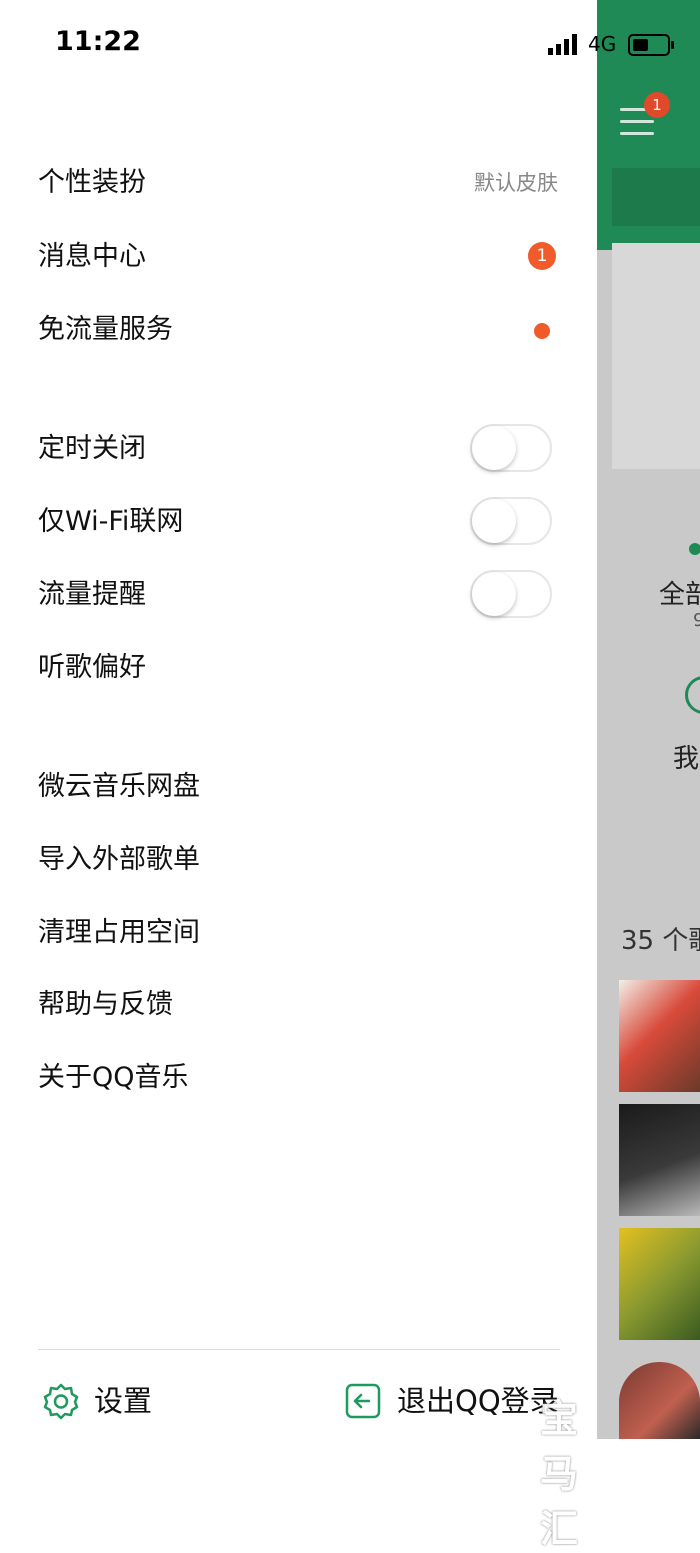 The image size is (700, 1553). I want to click on menu-item-label: 导入外部歌单, so click(119, 859).